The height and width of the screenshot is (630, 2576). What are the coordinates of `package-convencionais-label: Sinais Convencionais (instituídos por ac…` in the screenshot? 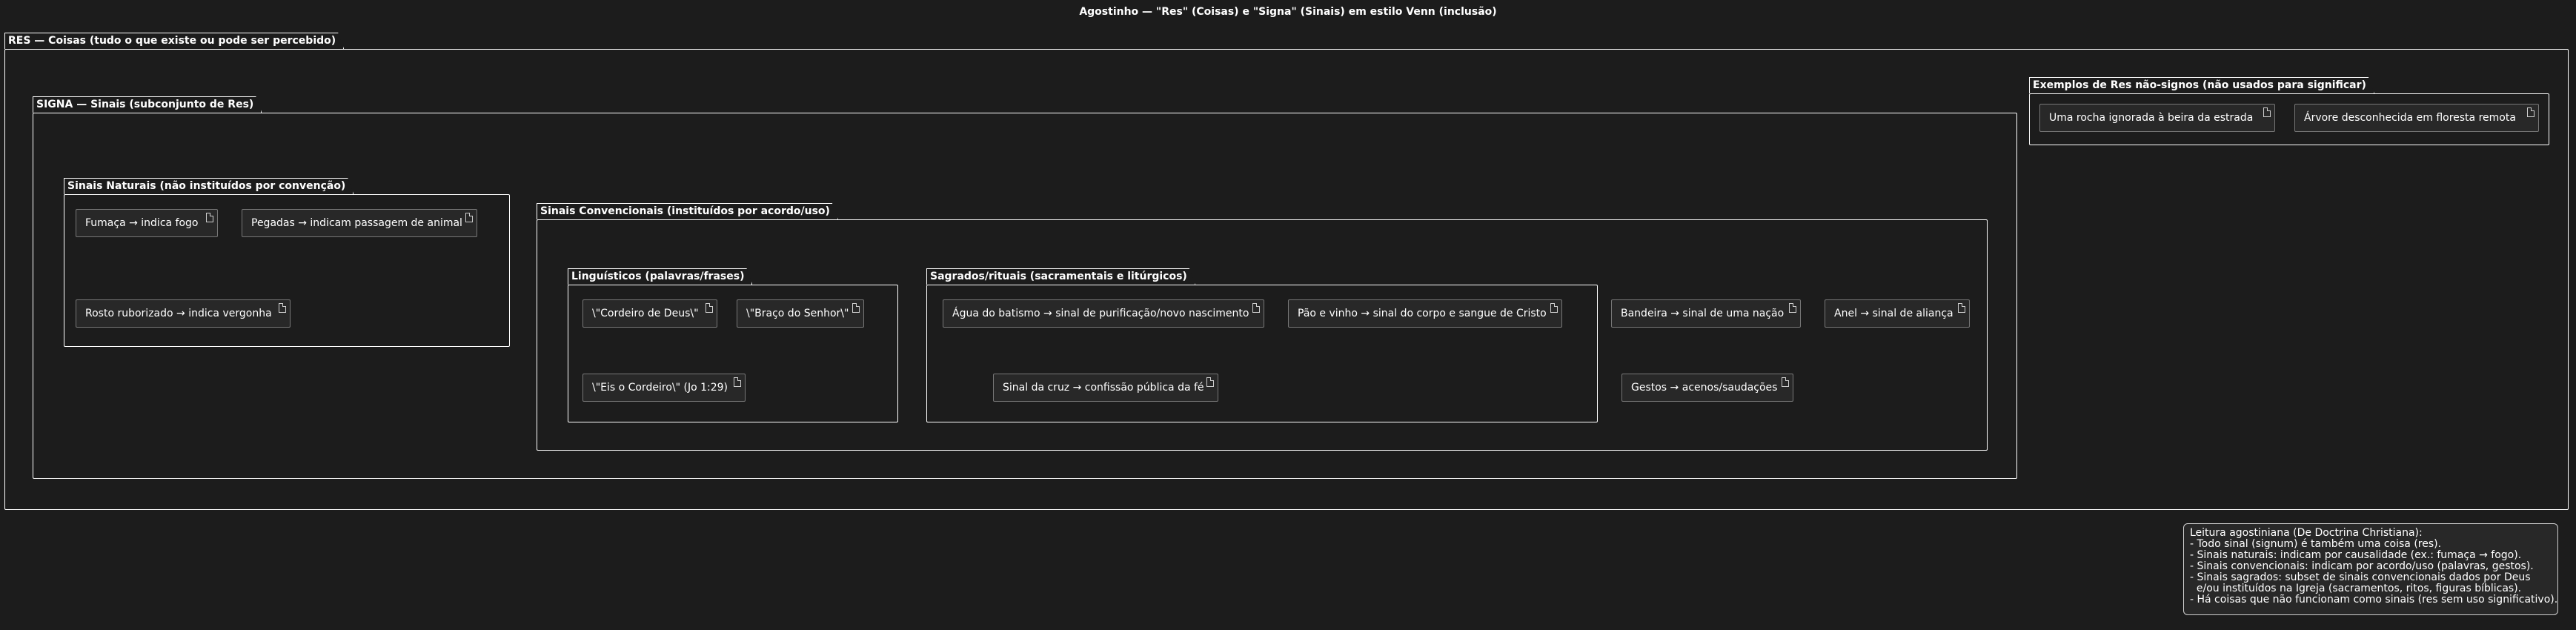 It's located at (687, 211).